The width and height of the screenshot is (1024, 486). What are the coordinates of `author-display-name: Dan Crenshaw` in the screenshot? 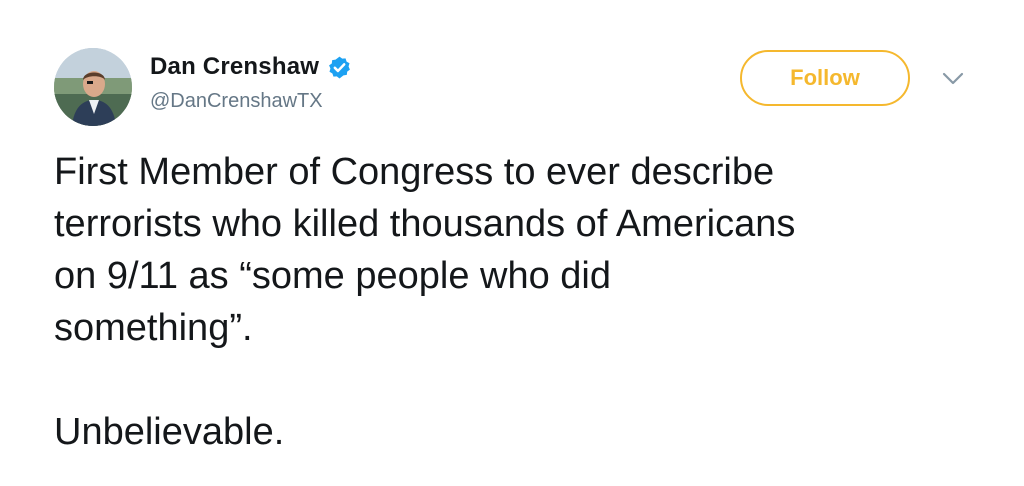 It's located at (234, 67).